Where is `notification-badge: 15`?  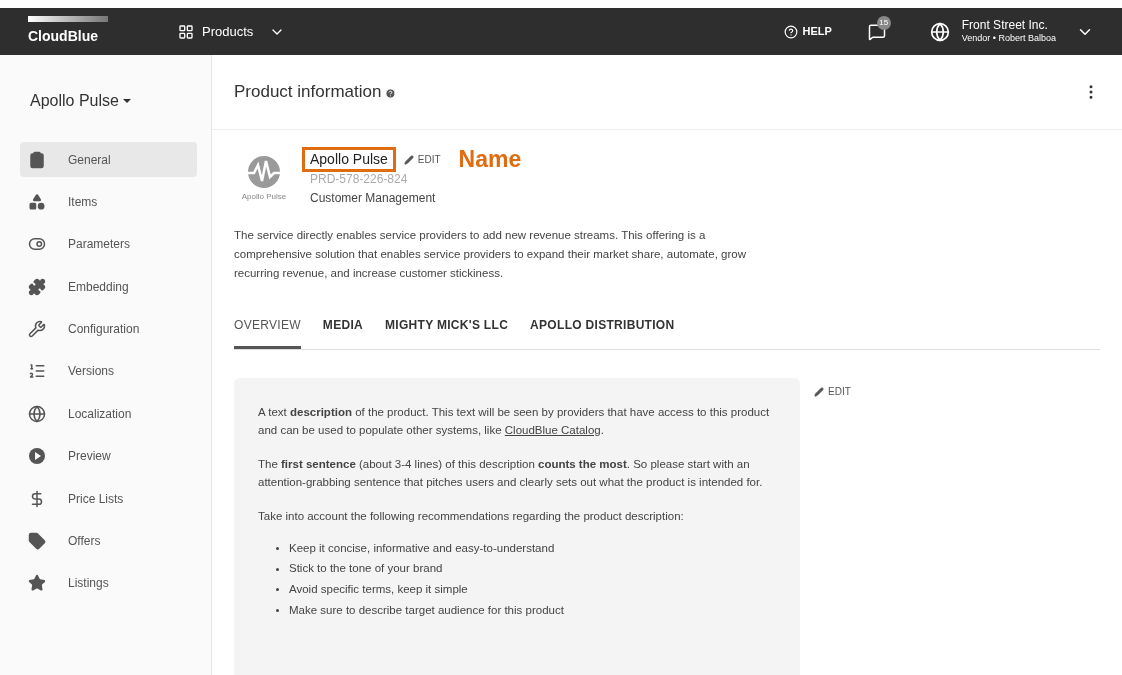
notification-badge: 15 is located at coordinates (883, 22).